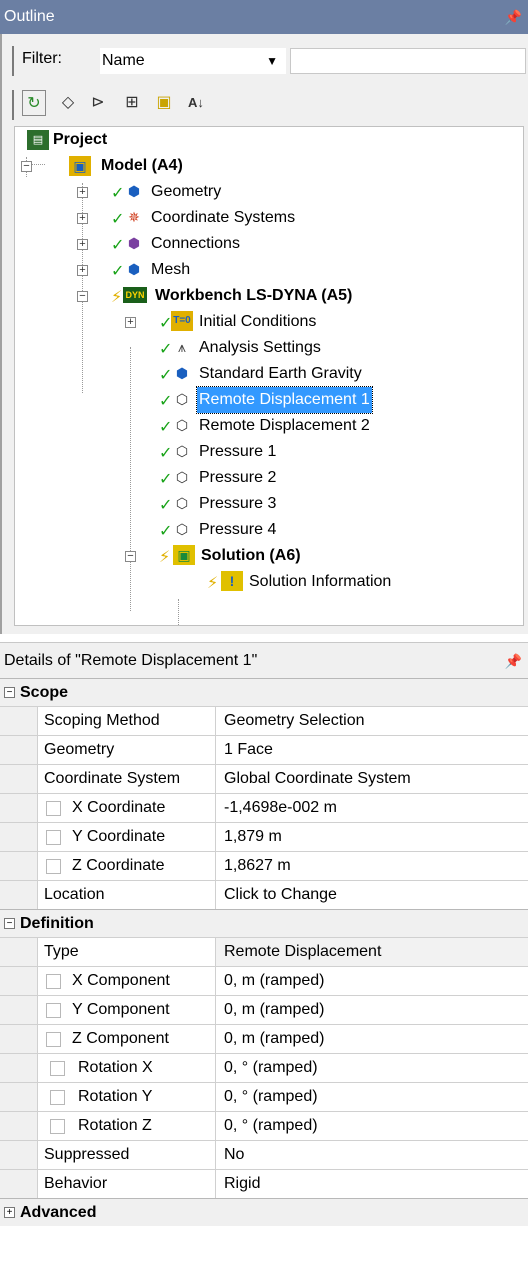 The image size is (528, 1276). I want to click on row-y-component: Y Component 0, m (ramped), so click(264, 1010).